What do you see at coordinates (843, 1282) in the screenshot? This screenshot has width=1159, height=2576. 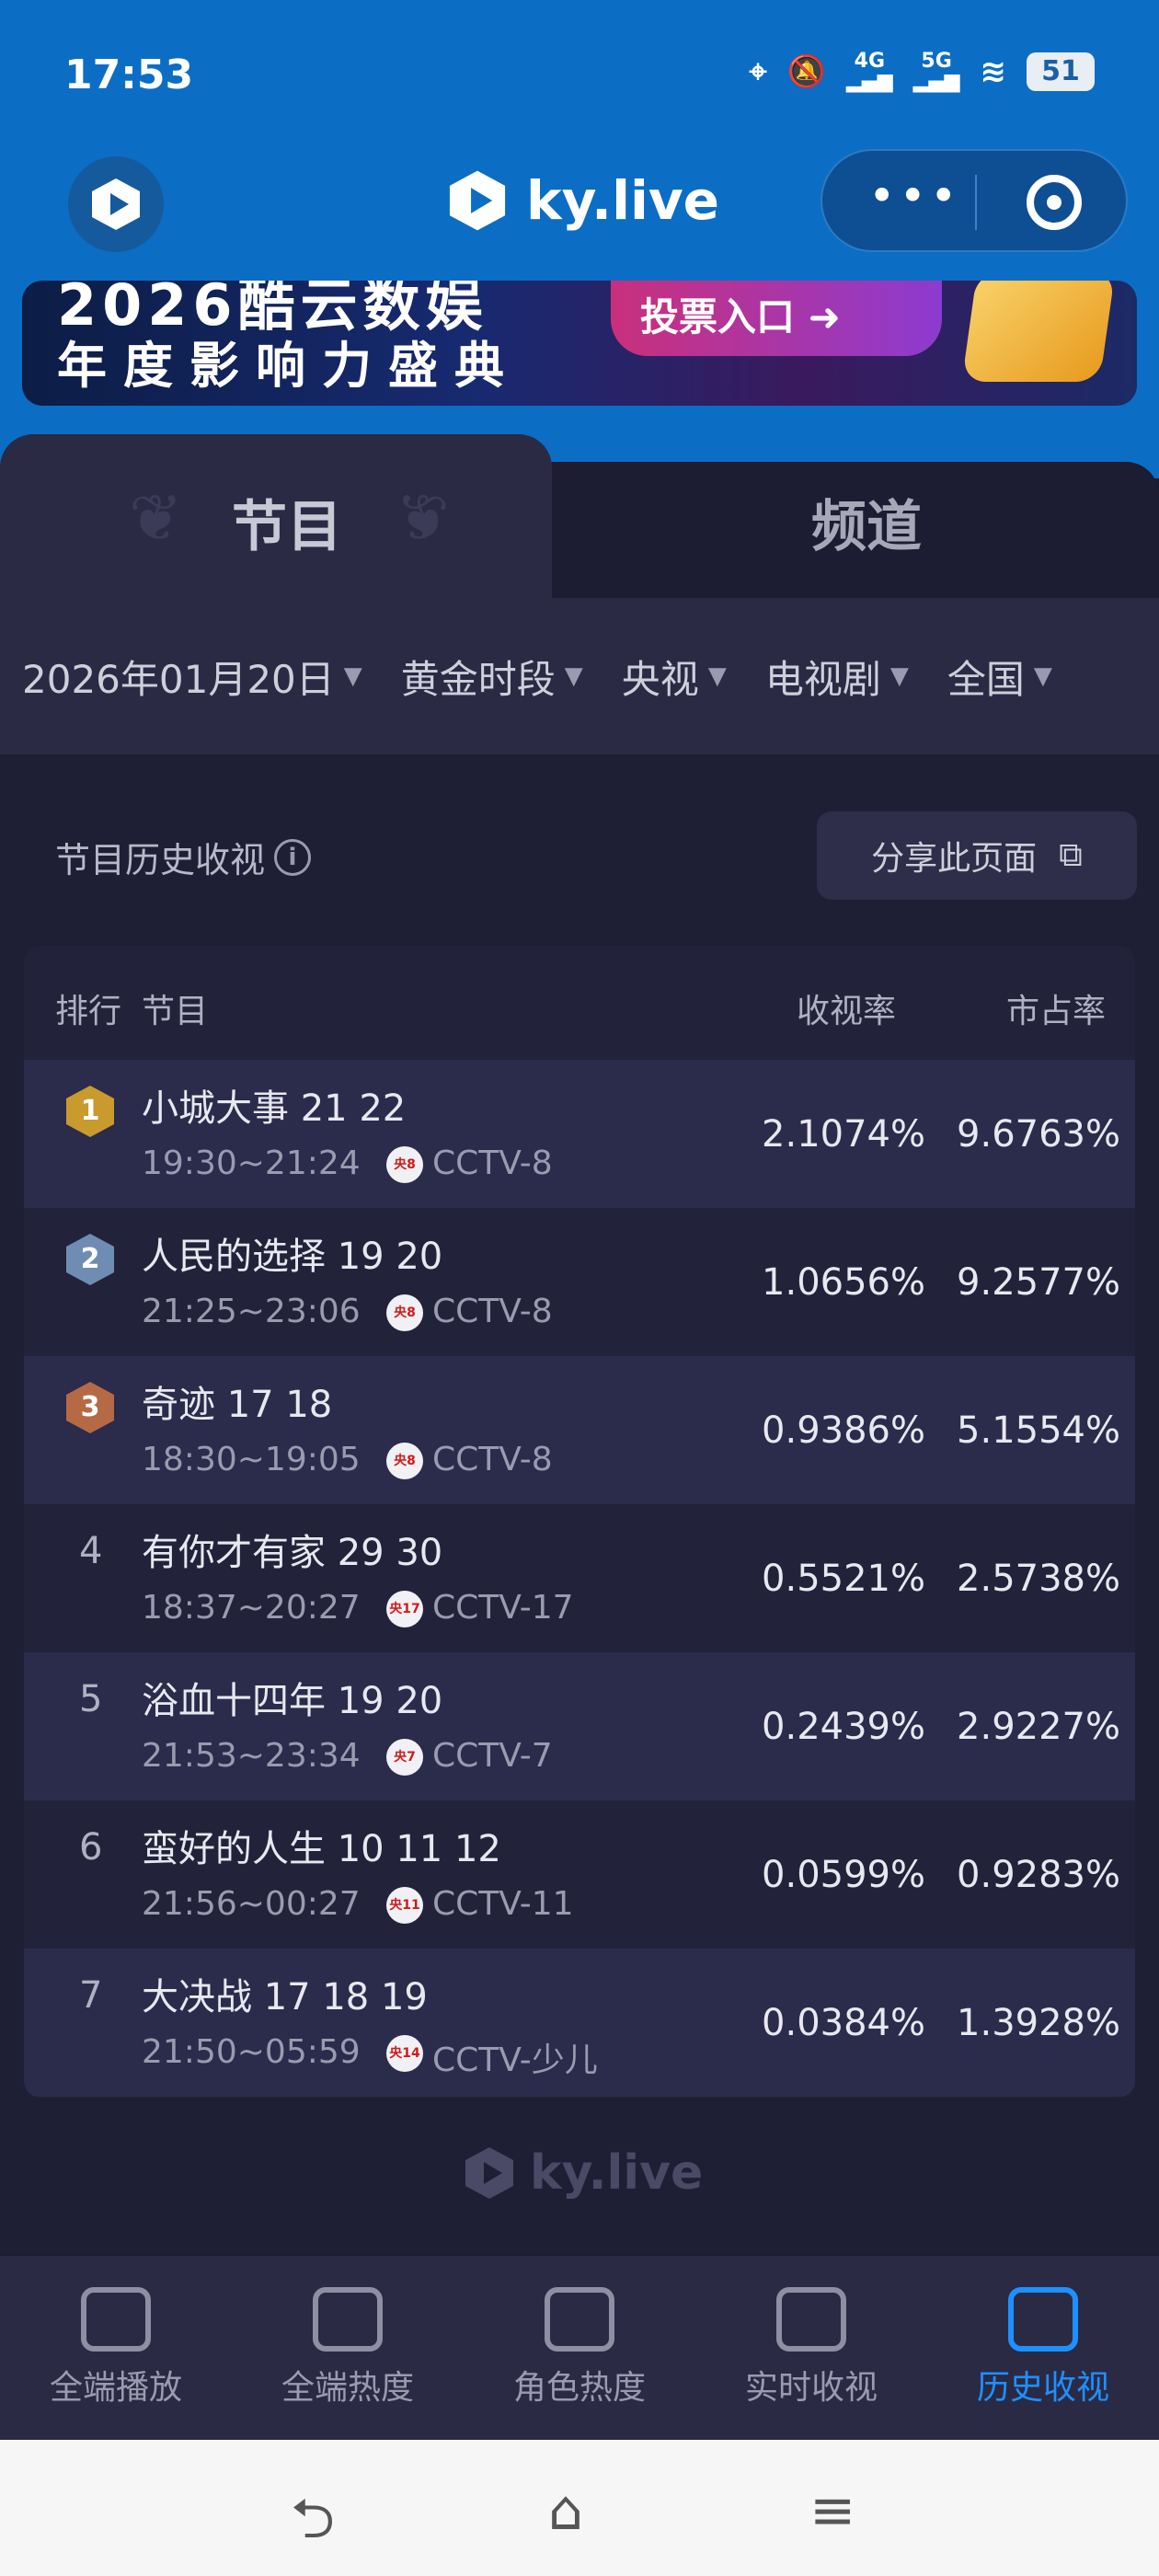 I see `rating-value: 1.0656%` at bounding box center [843, 1282].